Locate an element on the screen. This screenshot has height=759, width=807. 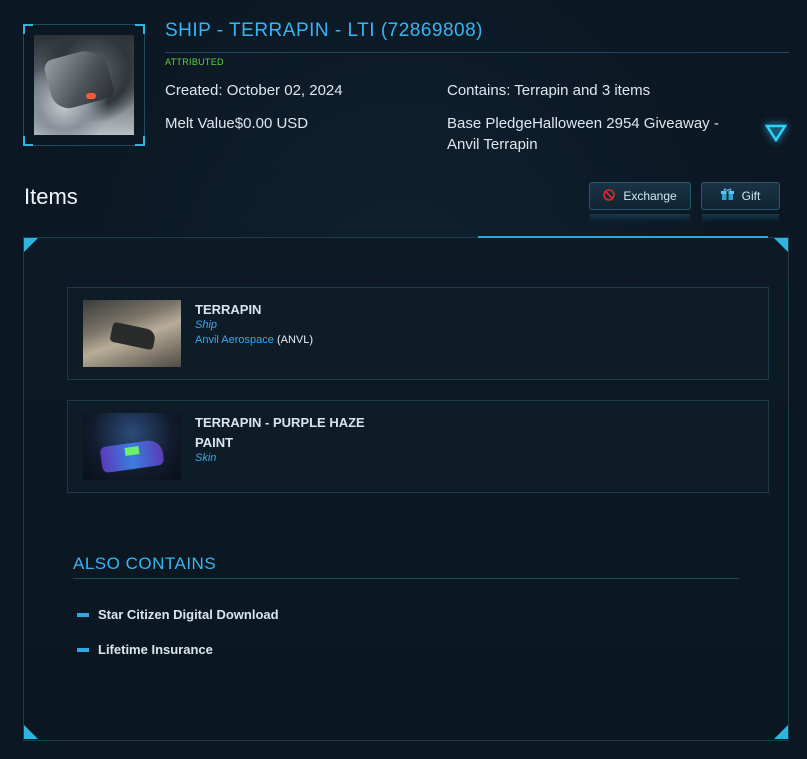
item-type: Ship is located at coordinates (206, 325).